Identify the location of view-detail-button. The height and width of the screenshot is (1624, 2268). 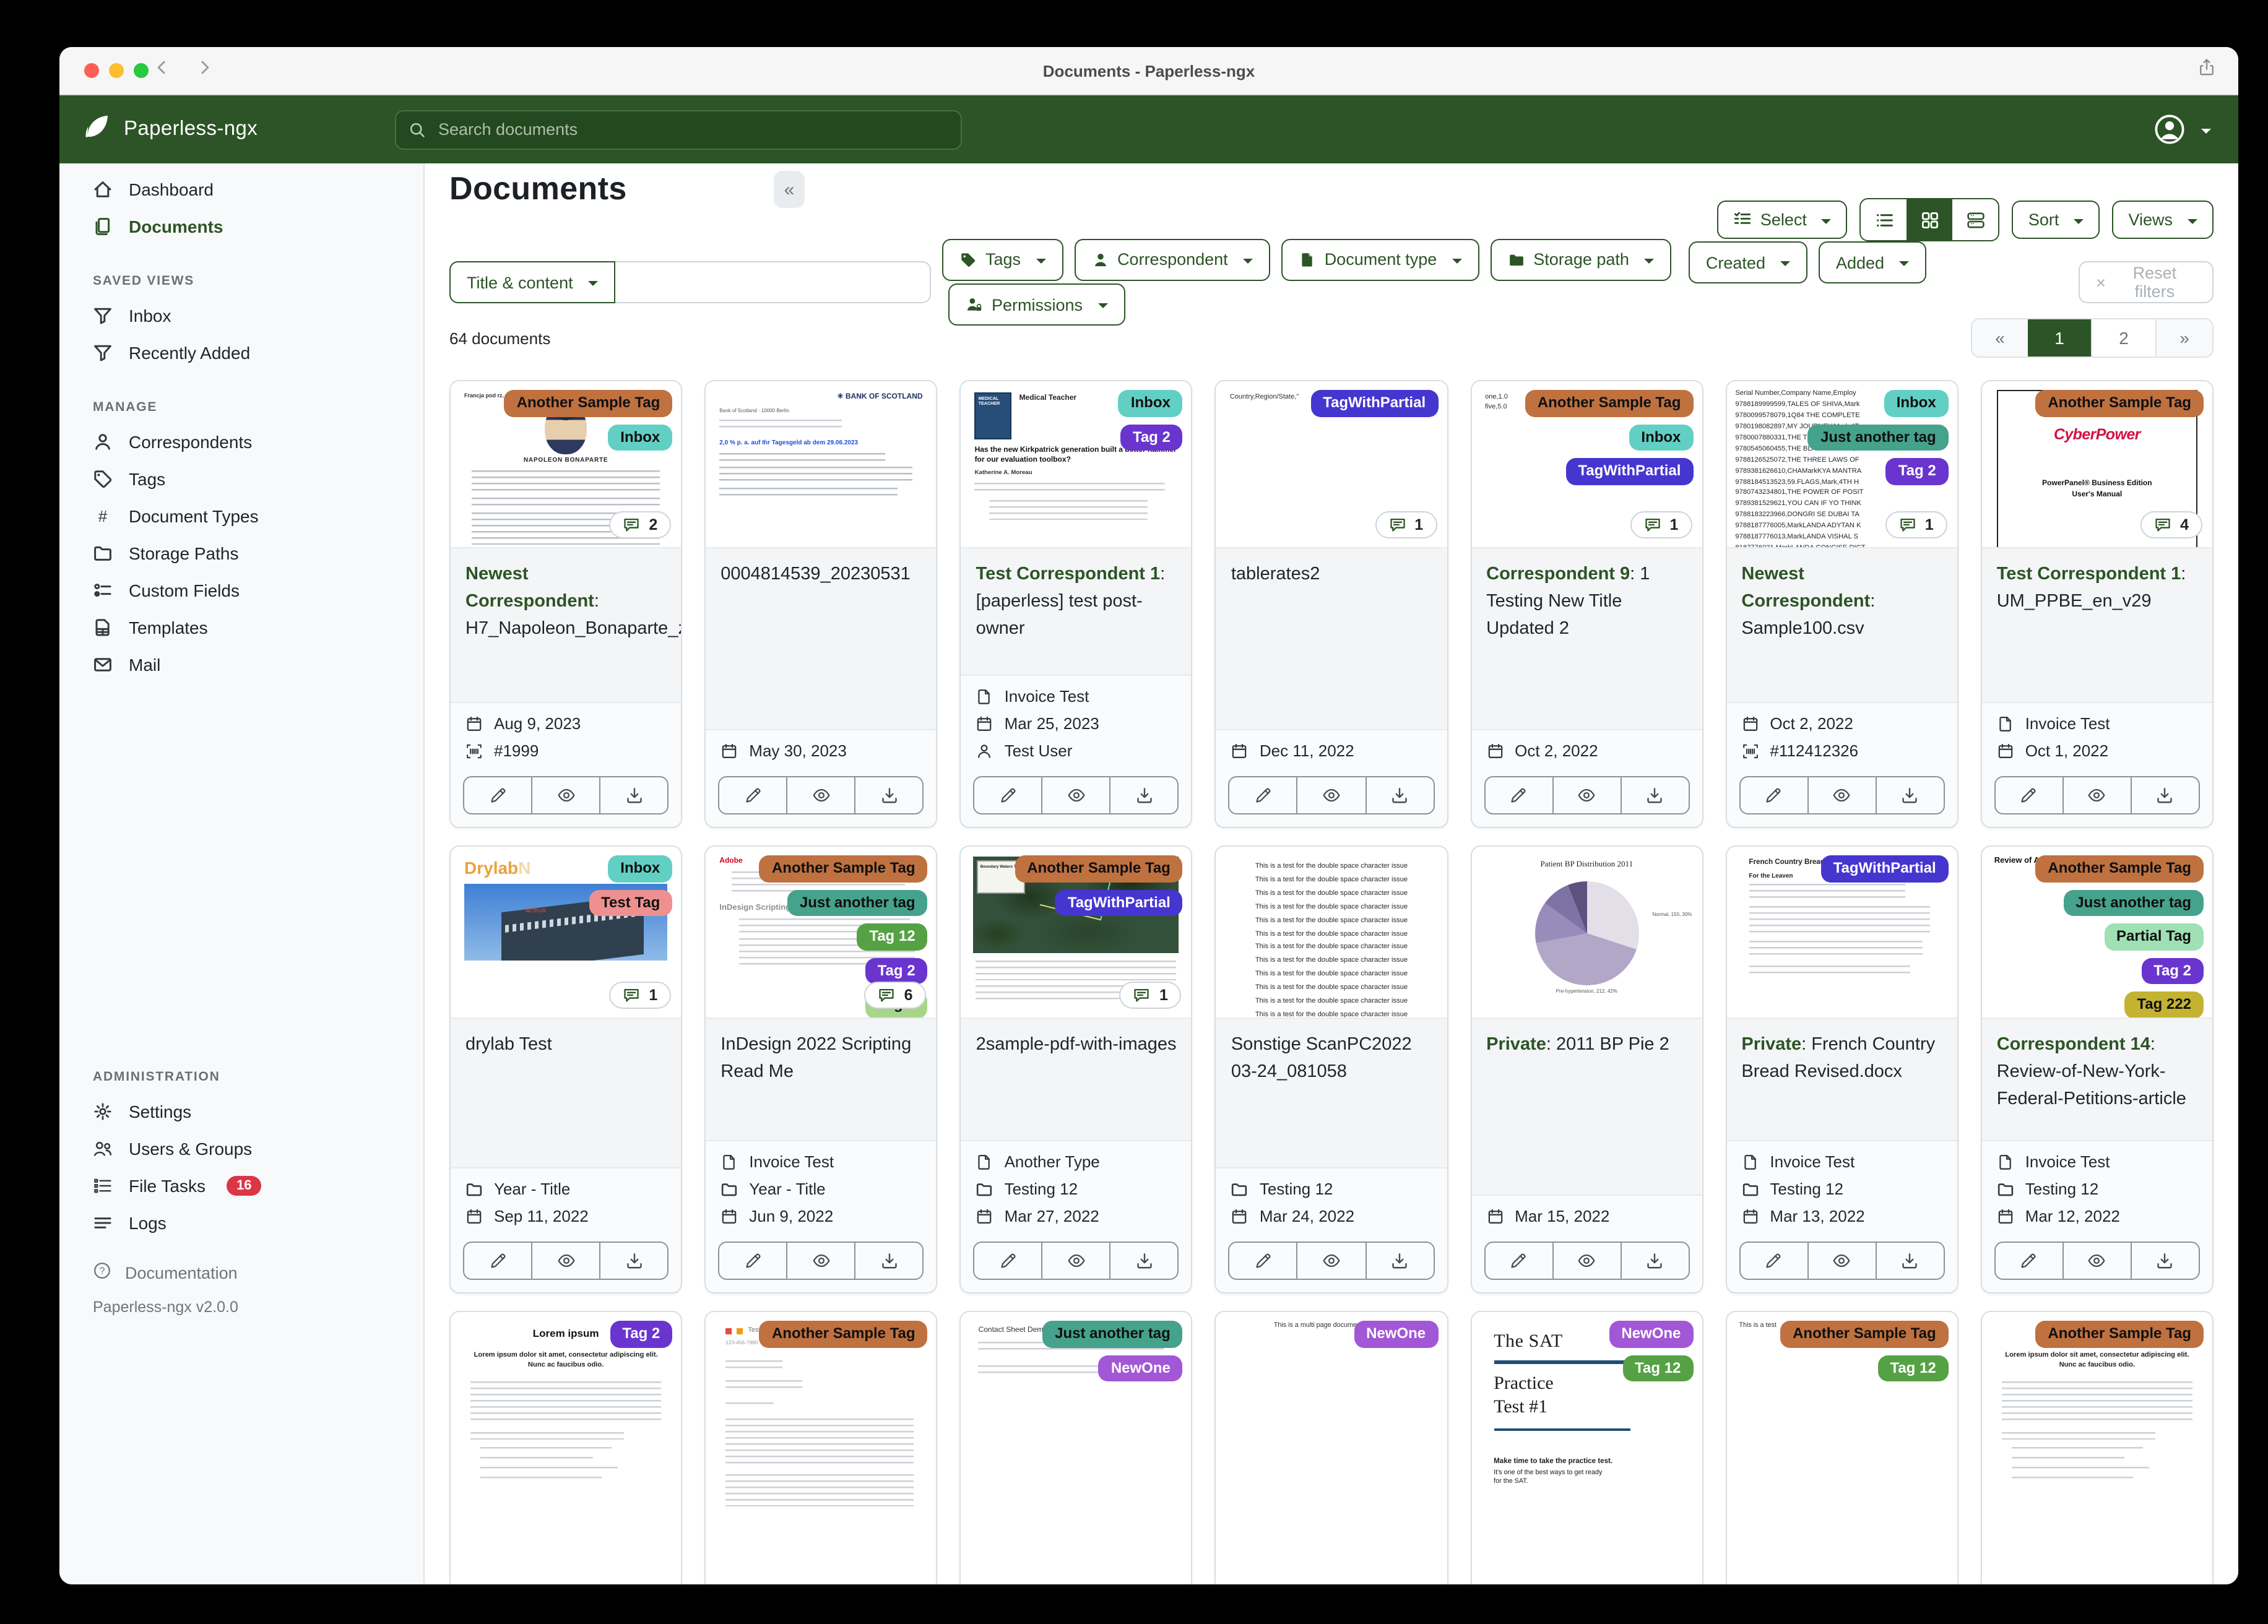
(1975, 220).